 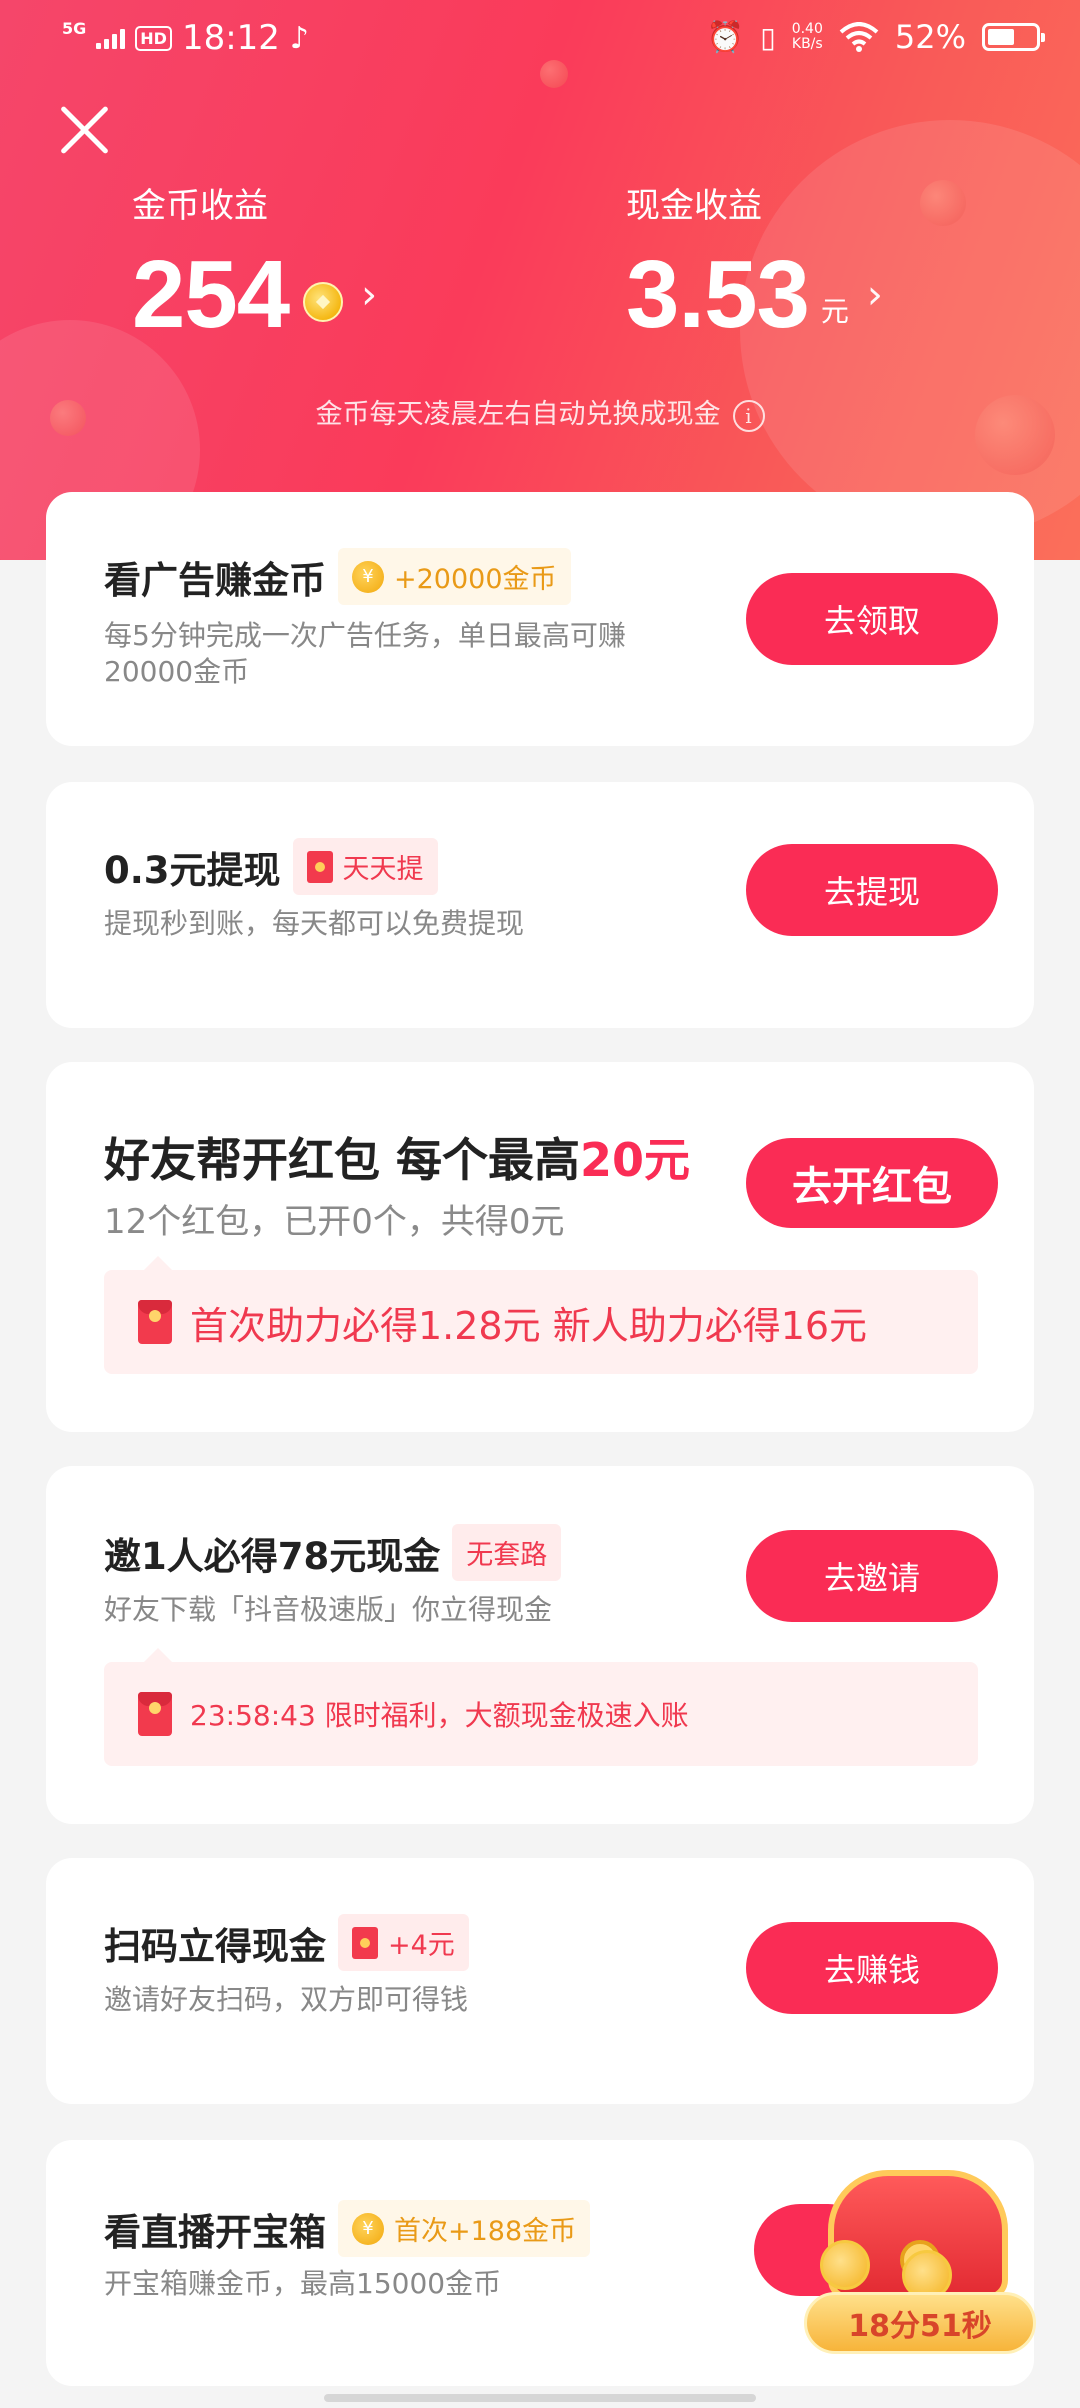 I want to click on reward-tag: 天天提, so click(x=365, y=866).